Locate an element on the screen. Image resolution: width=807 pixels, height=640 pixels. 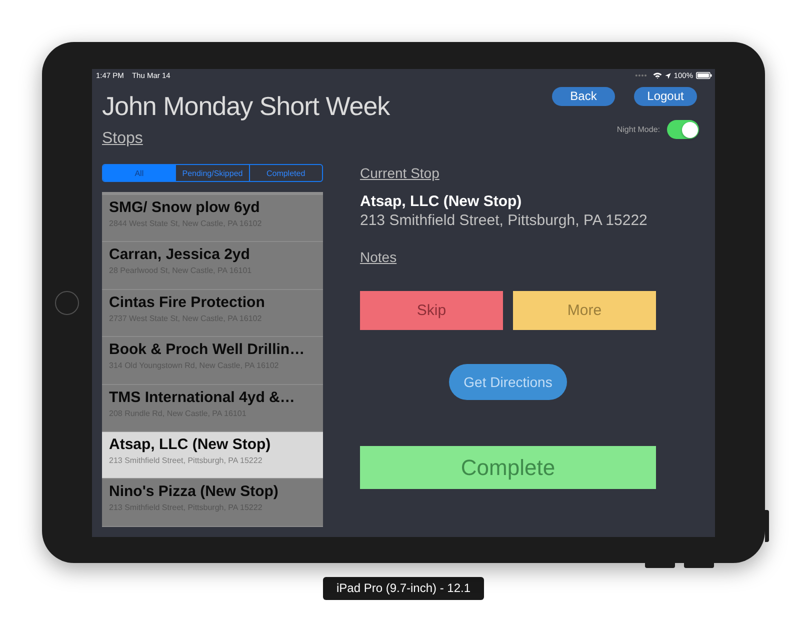
night-mode-label: Night Mode: is located at coordinates (638, 129).